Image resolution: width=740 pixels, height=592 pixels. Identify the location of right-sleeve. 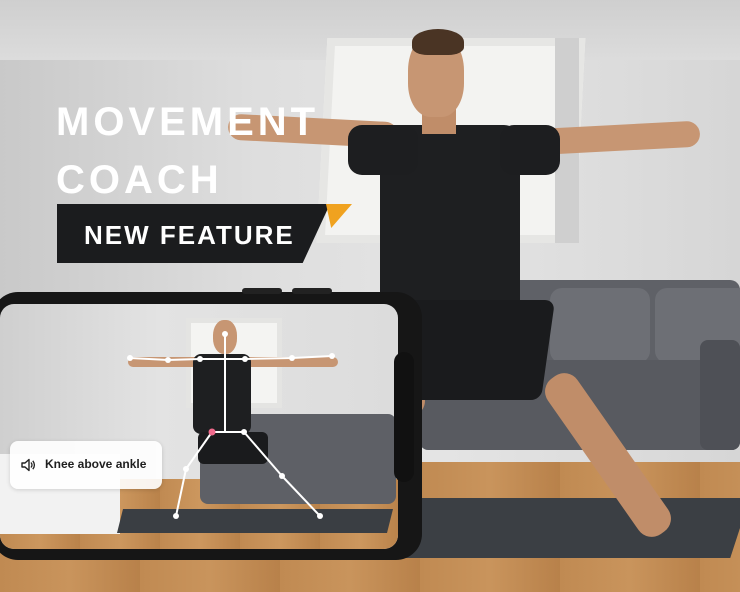
(530, 150).